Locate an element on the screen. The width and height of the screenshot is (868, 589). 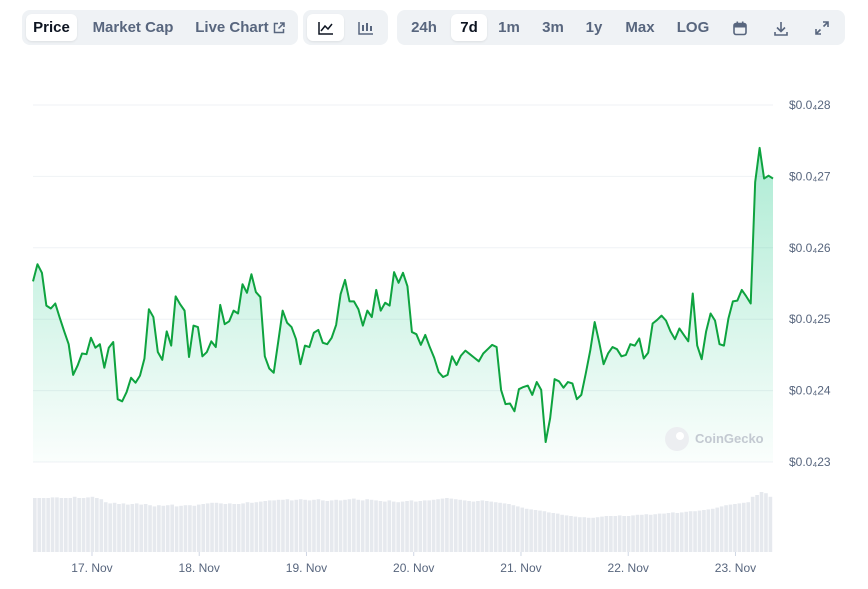
y-tick-label: $0.0₄28 is located at coordinates (810, 105).